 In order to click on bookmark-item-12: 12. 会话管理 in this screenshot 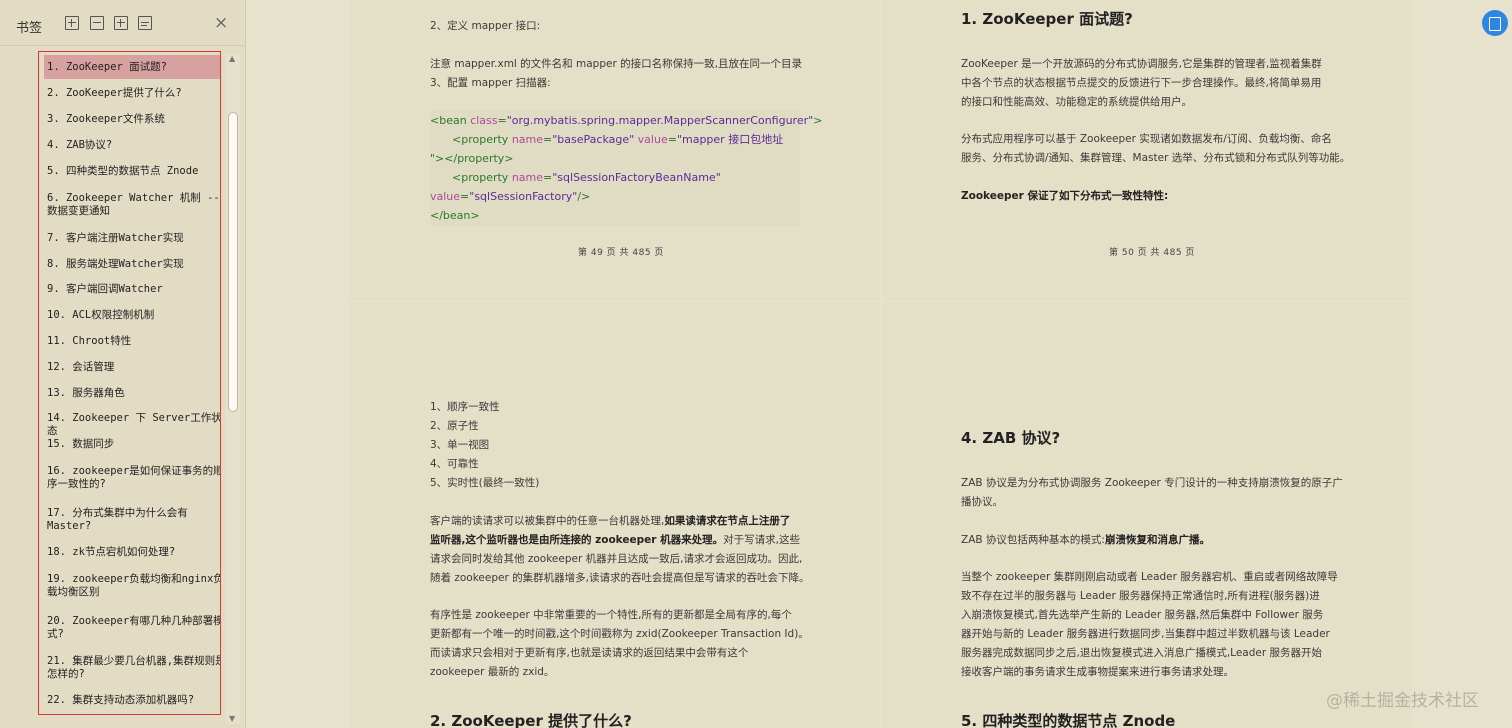, I will do `click(132, 367)`.